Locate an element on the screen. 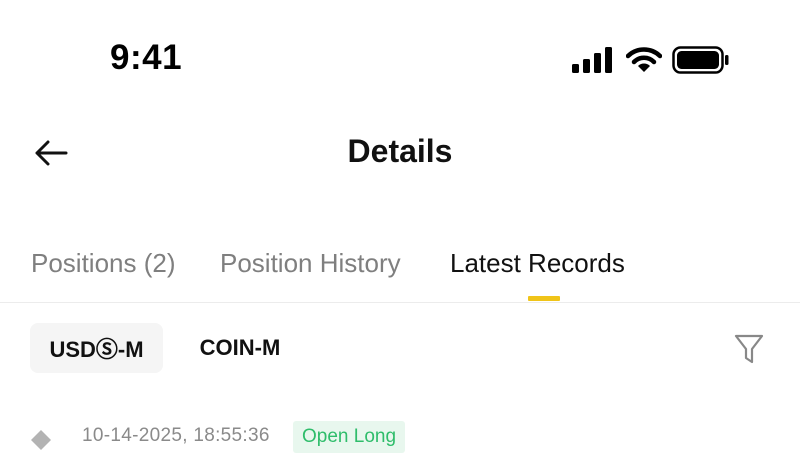 The image size is (800, 456). cellular-signal-icon is located at coordinates (592, 60).